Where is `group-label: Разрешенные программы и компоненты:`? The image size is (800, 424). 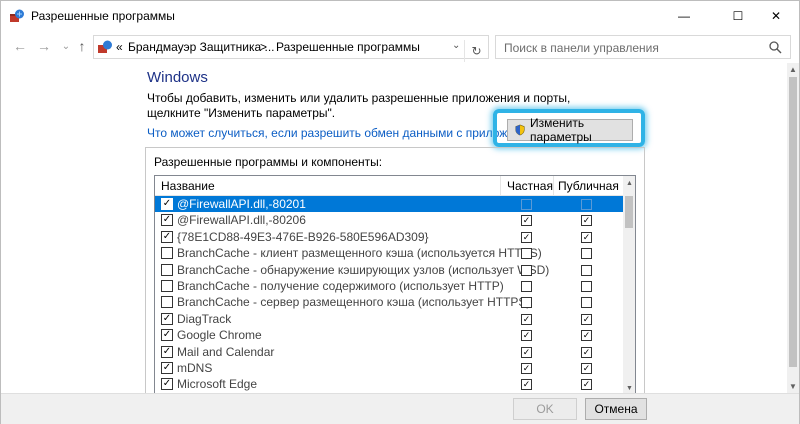 group-label: Разрешенные программы и компоненты: is located at coordinates (268, 162).